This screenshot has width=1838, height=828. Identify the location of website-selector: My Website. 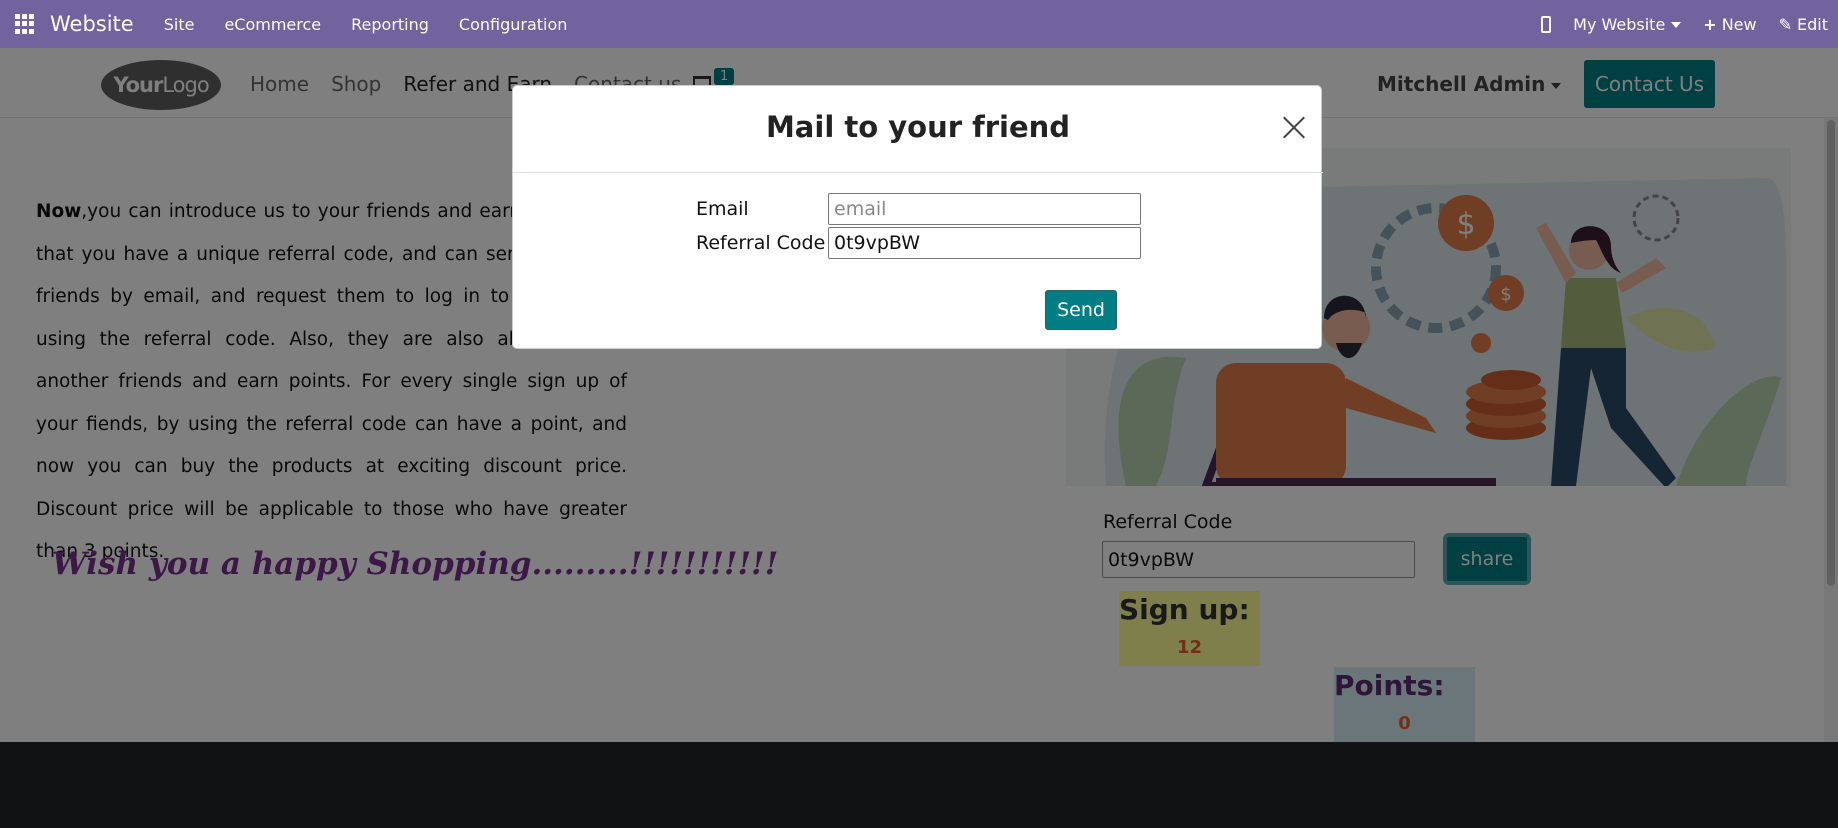
(1627, 24).